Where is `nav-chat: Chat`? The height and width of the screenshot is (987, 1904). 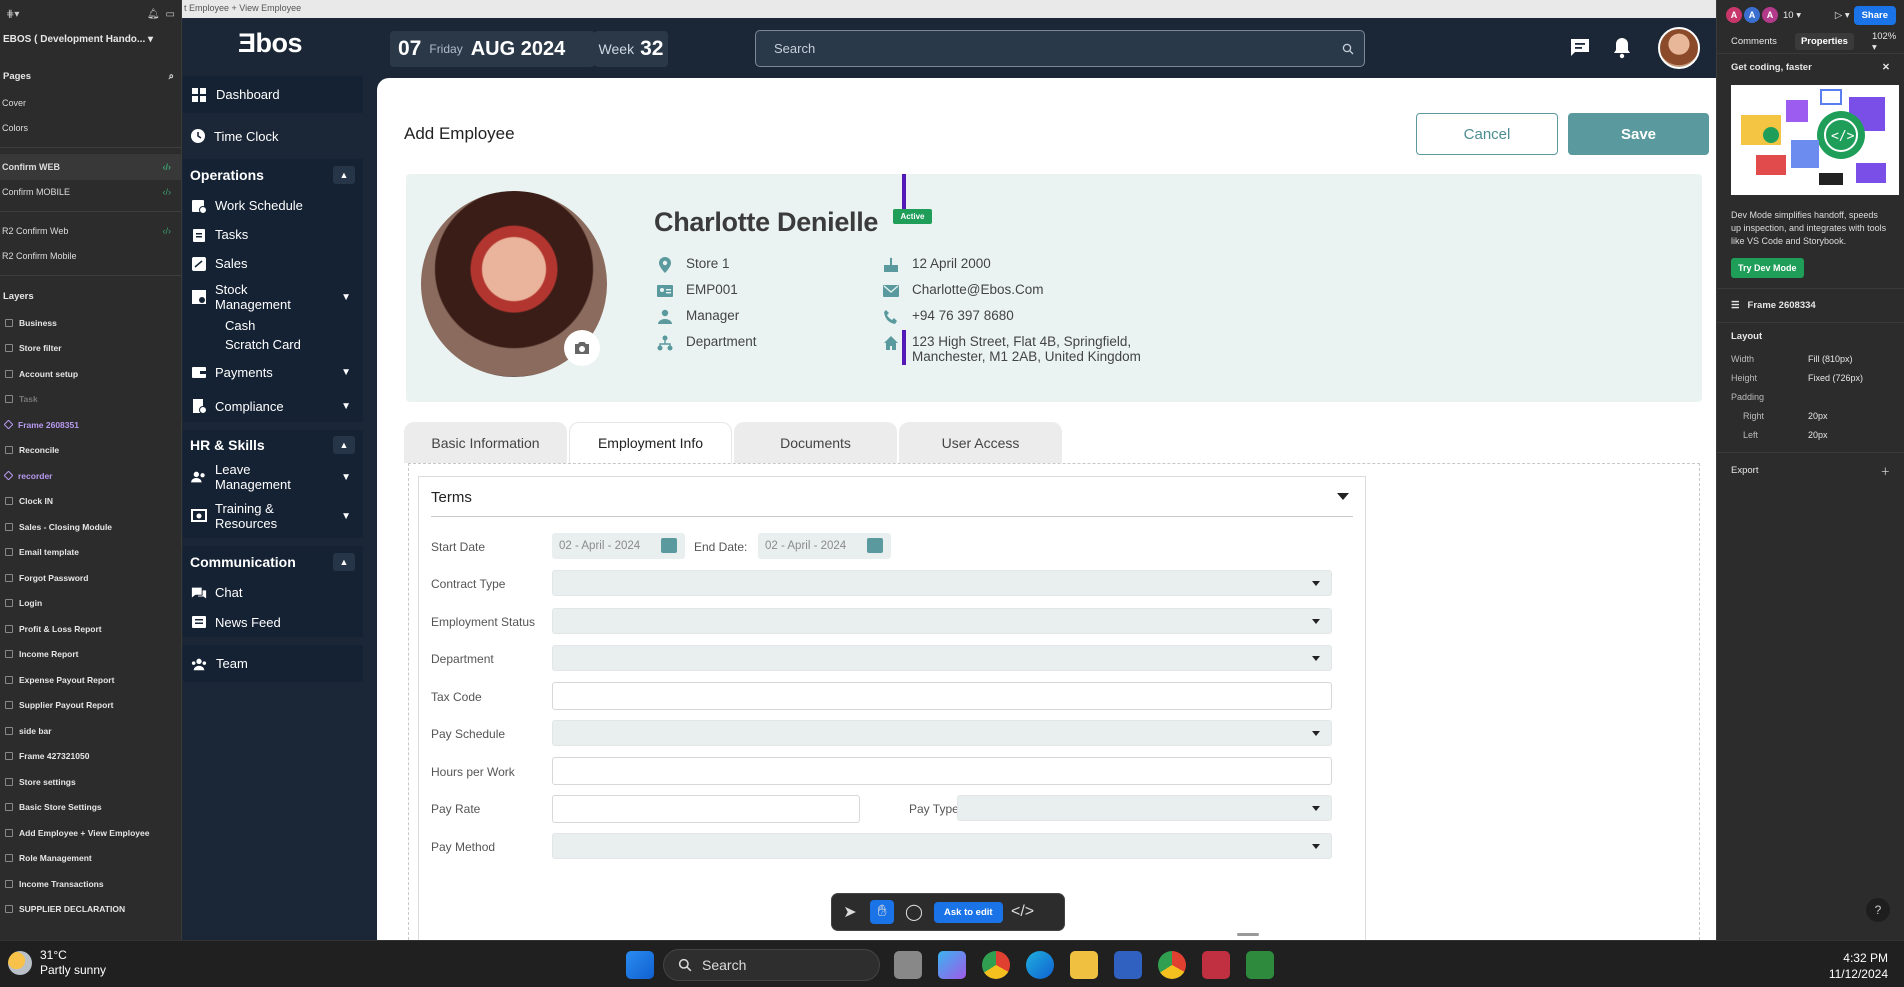 nav-chat: Chat is located at coordinates (273, 592).